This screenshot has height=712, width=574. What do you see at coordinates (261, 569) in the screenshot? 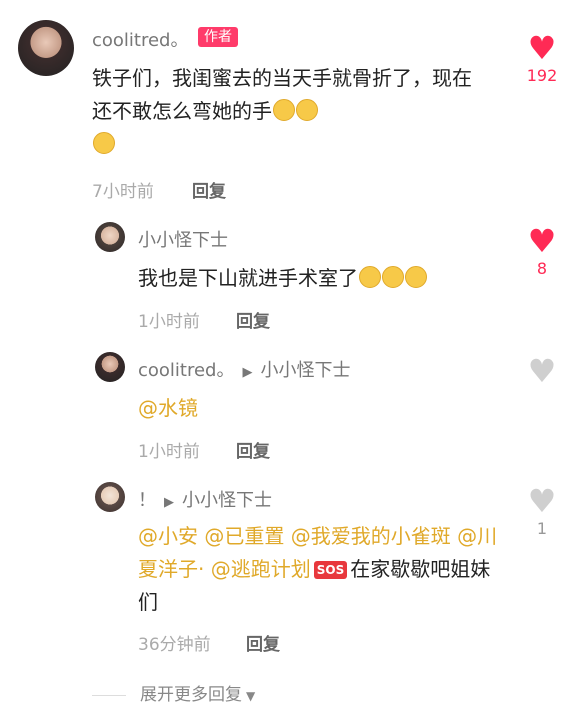
I see `mention-link: @逃跑计划` at bounding box center [261, 569].